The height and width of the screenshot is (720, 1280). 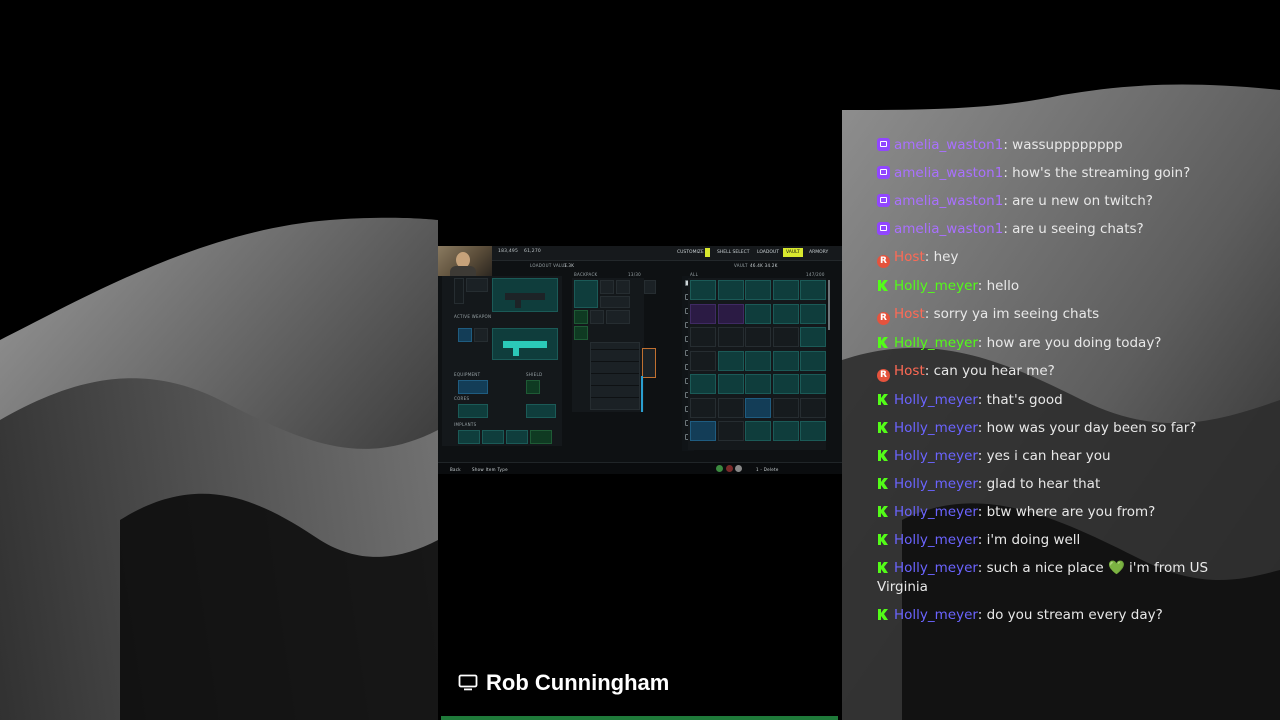 I want to click on backpack-item-skull, so click(x=586, y=294).